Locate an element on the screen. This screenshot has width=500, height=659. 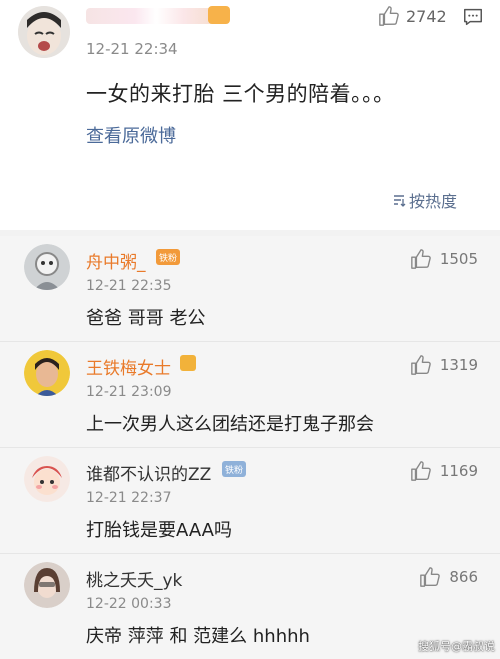
reply-like-button: 1169 is located at coordinates (444, 471).